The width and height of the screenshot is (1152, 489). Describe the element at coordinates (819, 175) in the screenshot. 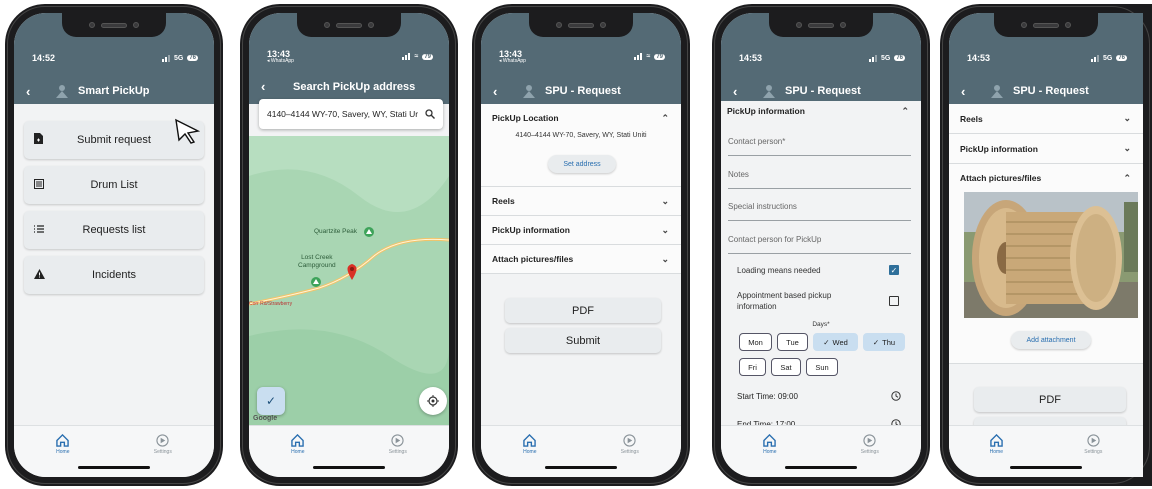

I see `notes-field: Notes` at that location.